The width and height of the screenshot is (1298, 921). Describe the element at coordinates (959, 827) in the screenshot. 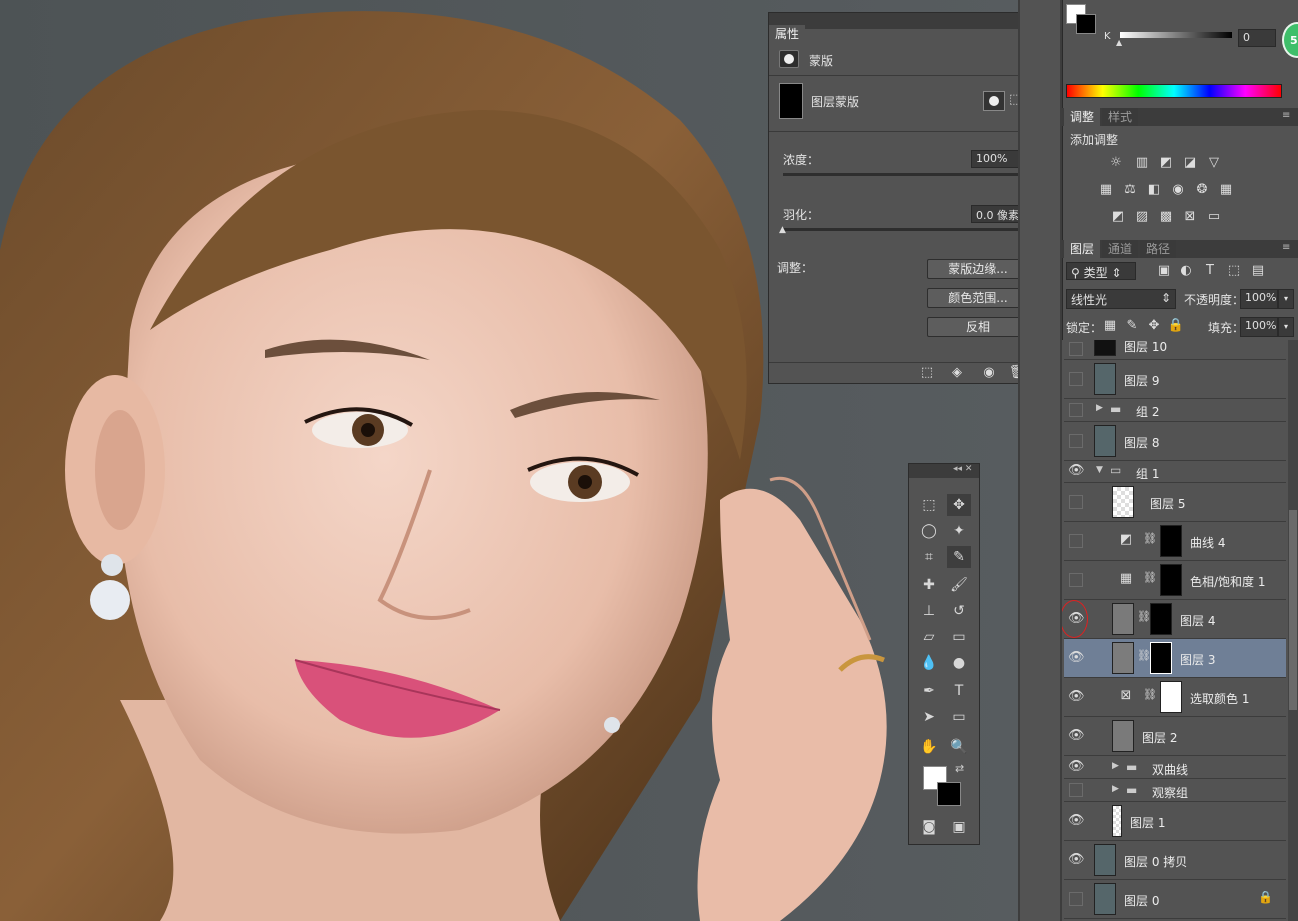

I see `screen-mode-icon: ▣` at that location.